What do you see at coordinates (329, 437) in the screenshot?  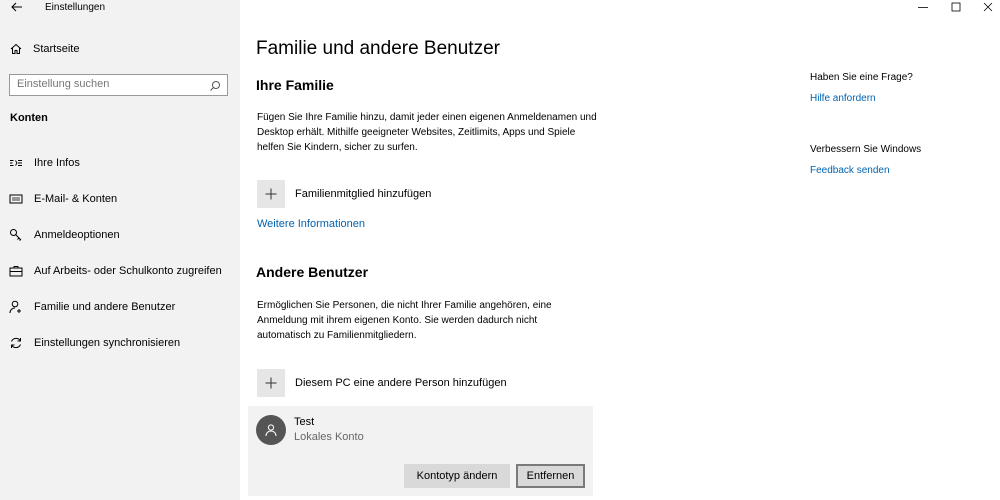 I see `user-account-type: Lokales Konto` at bounding box center [329, 437].